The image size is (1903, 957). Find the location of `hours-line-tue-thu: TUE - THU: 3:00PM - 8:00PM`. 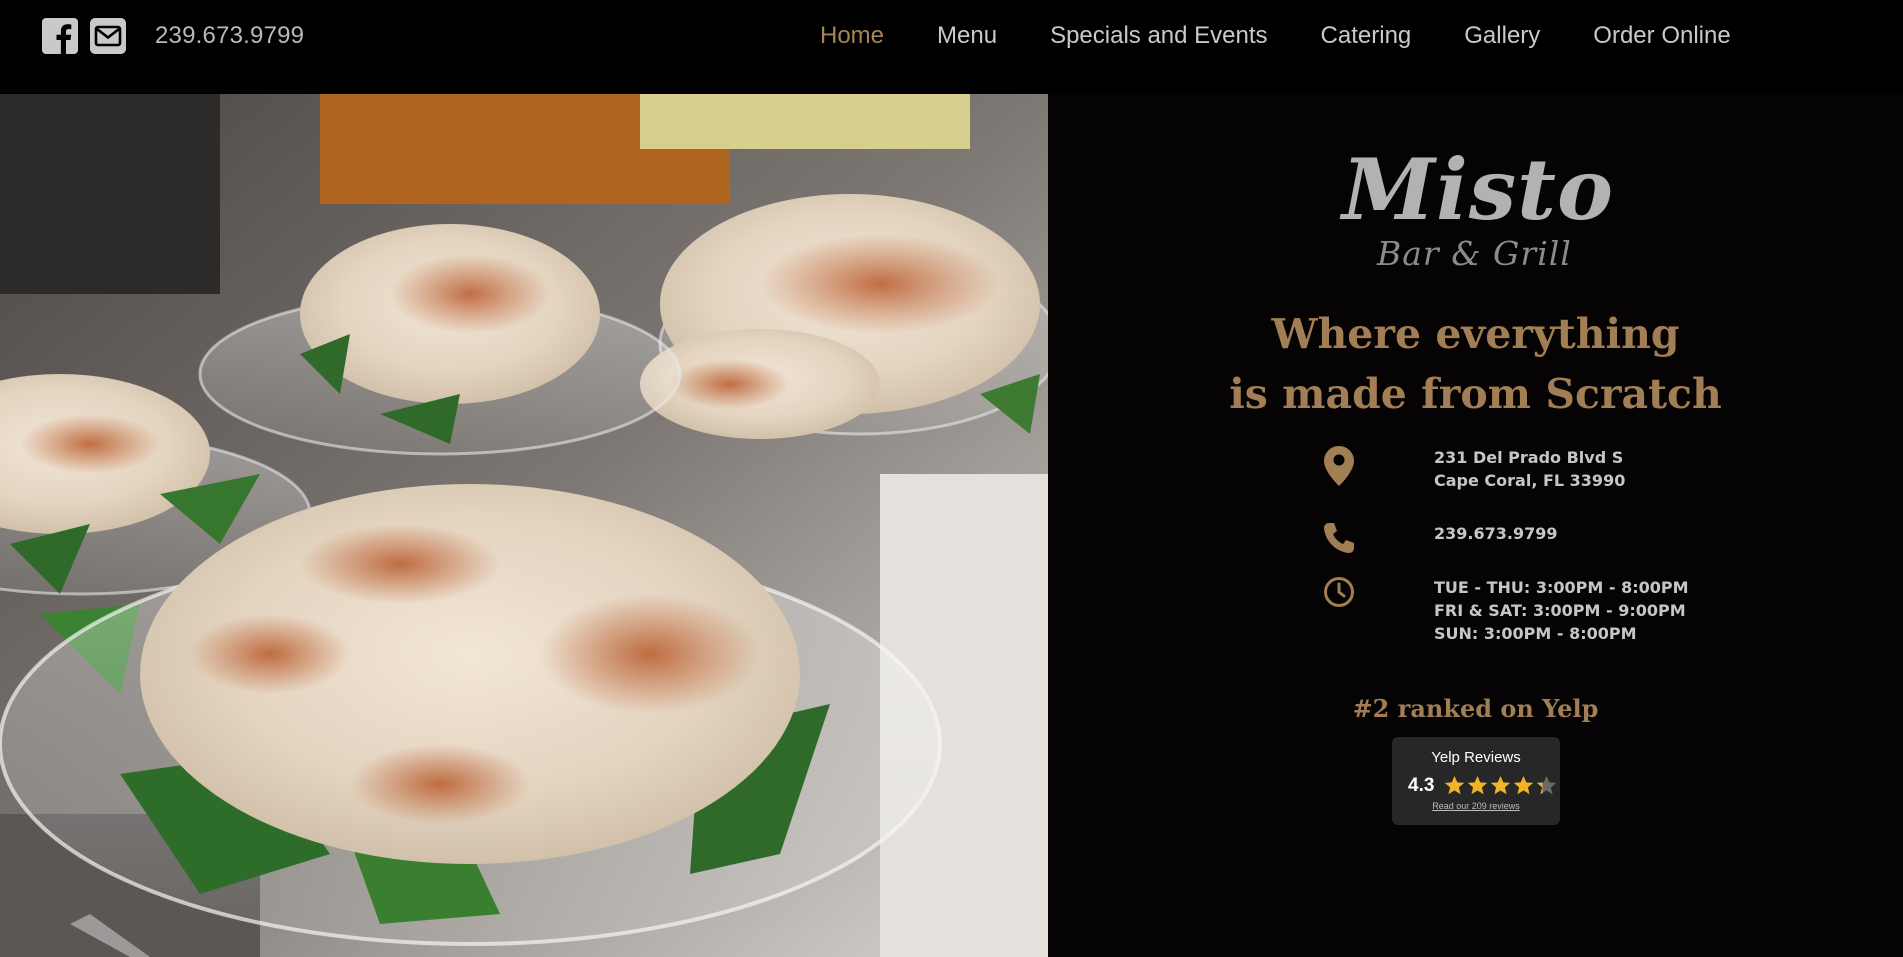

hours-line-tue-thu: TUE - THU: 3:00PM - 8:00PM is located at coordinates (1561, 587).